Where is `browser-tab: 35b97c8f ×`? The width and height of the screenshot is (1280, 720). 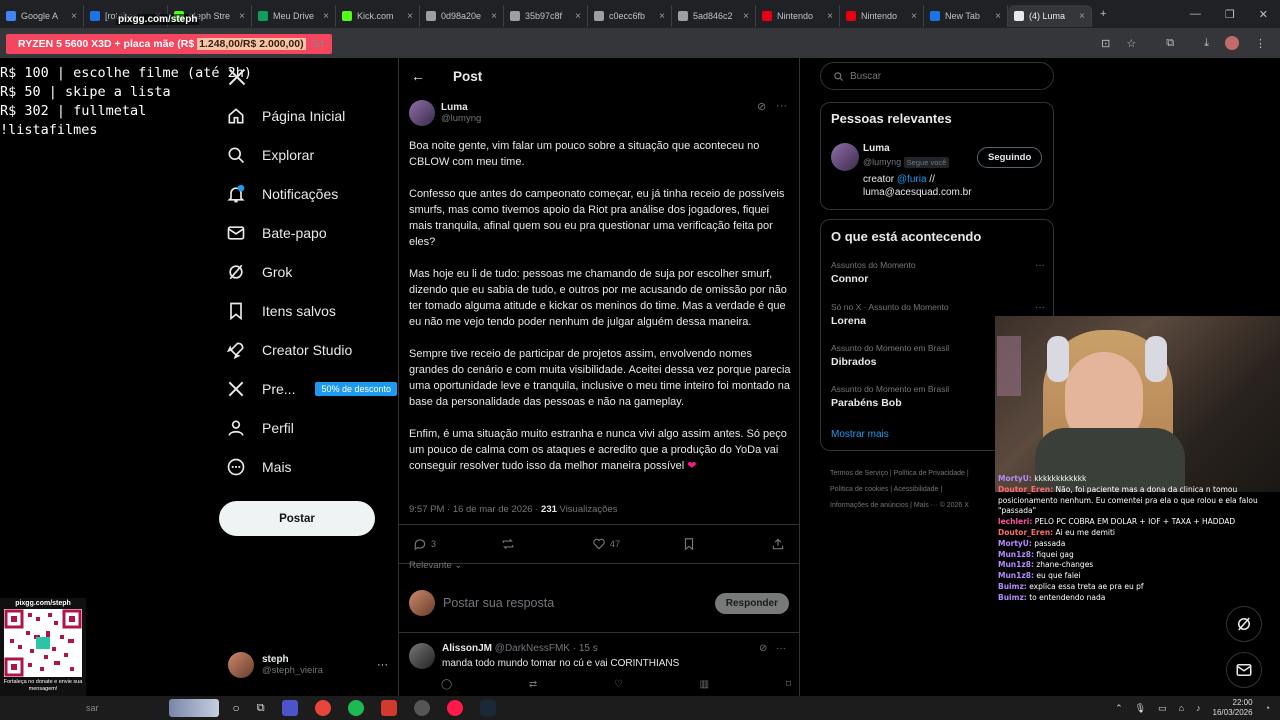
browser-tab: 35b97c8f × is located at coordinates (546, 16).